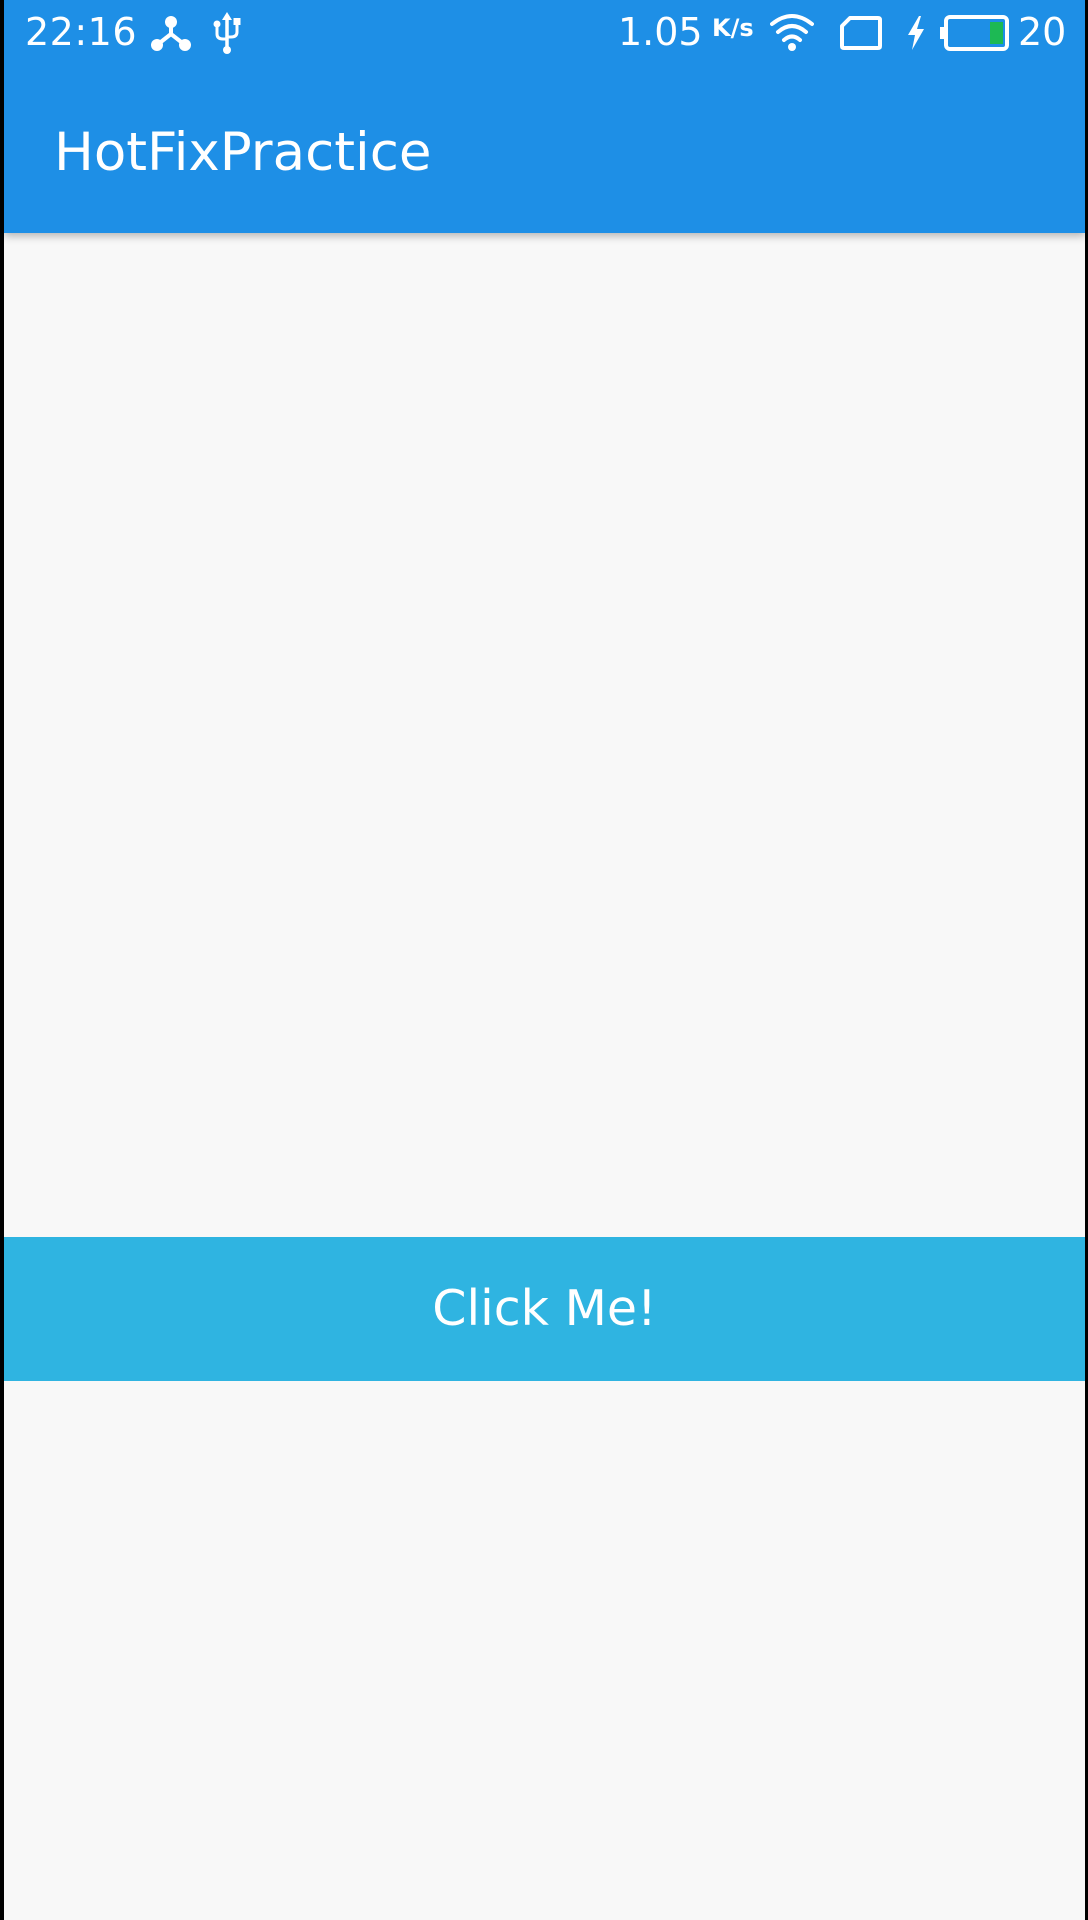  Describe the element at coordinates (544, 1309) in the screenshot. I see `click-me-button: Click Me!` at that location.